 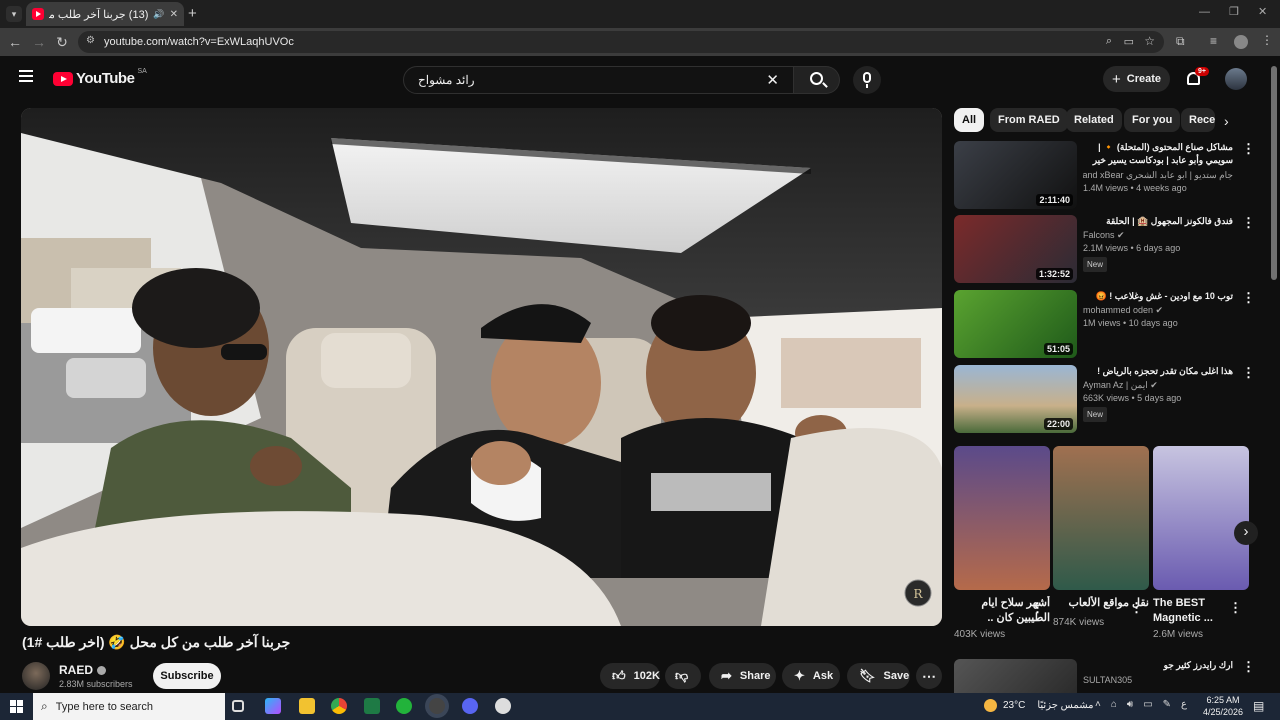 What do you see at coordinates (1109, 41) in the screenshot?
I see `zoom-icon: ⌕` at bounding box center [1109, 41].